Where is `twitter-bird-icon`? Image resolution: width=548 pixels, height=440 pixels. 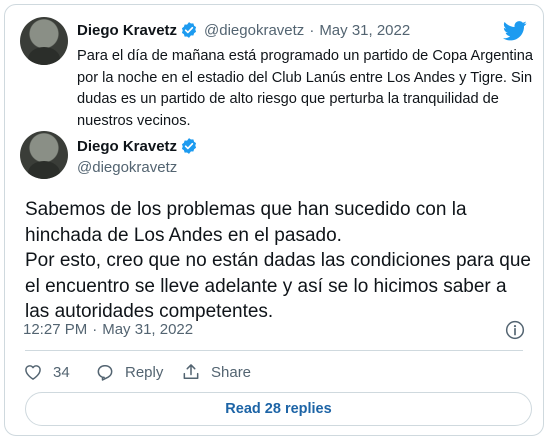
twitter-bird-icon is located at coordinates (515, 31).